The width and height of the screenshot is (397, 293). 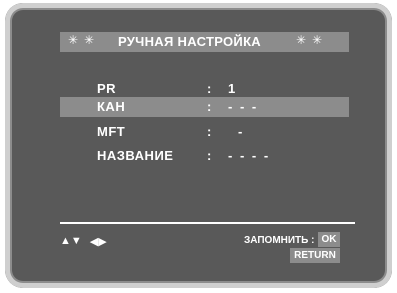 I want to click on menu-row-mft: MFT : -, so click(x=204, y=132).